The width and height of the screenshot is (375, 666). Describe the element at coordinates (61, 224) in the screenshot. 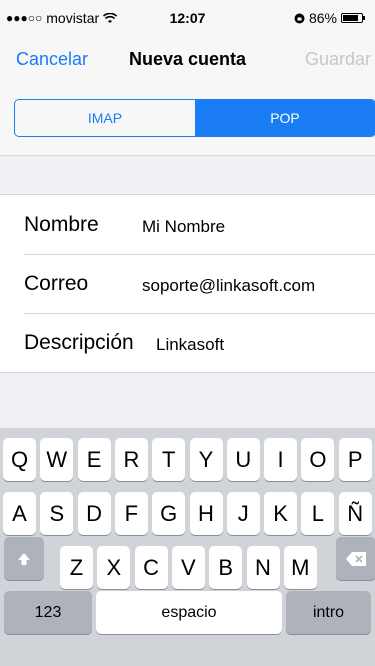

I see `name-label: Nombre` at that location.